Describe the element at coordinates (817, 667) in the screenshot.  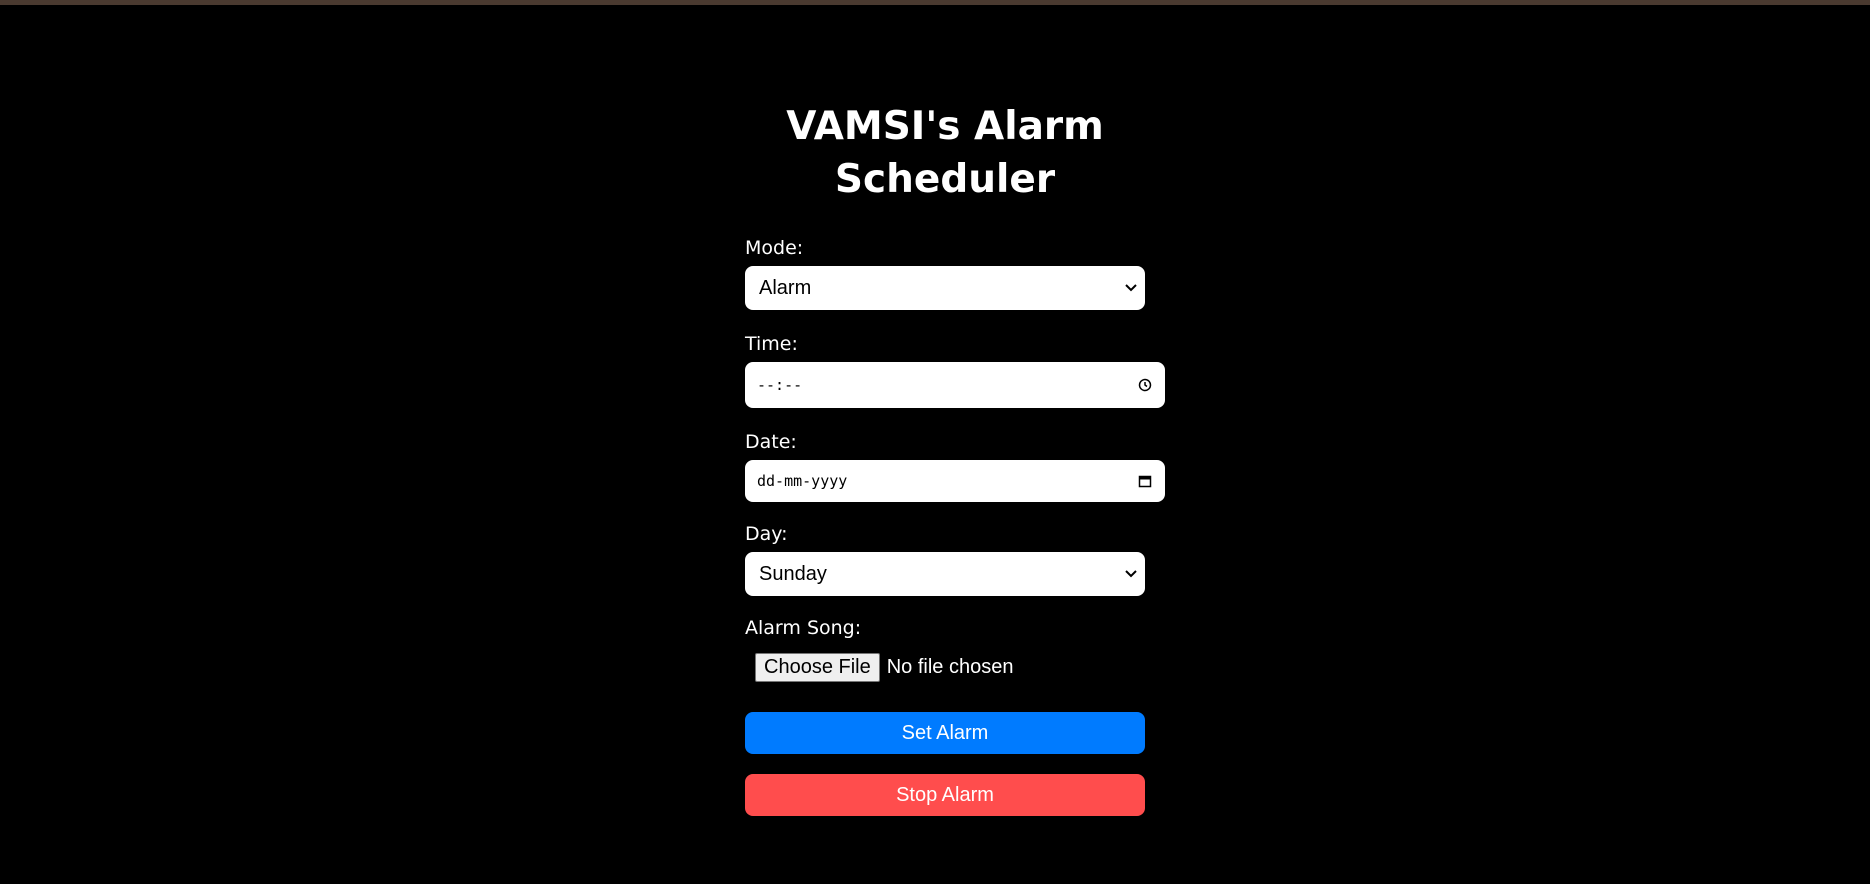
I see `choose-file-button: Choose File` at that location.